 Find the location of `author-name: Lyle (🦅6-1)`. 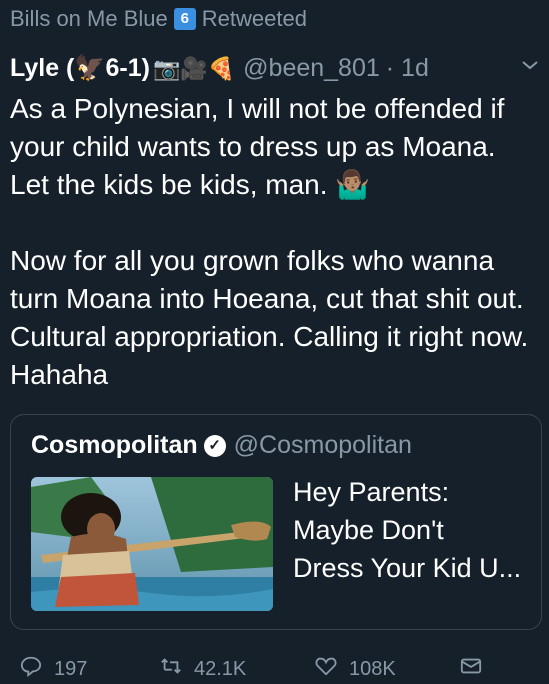

author-name: Lyle (🦅6-1) is located at coordinates (80, 68).